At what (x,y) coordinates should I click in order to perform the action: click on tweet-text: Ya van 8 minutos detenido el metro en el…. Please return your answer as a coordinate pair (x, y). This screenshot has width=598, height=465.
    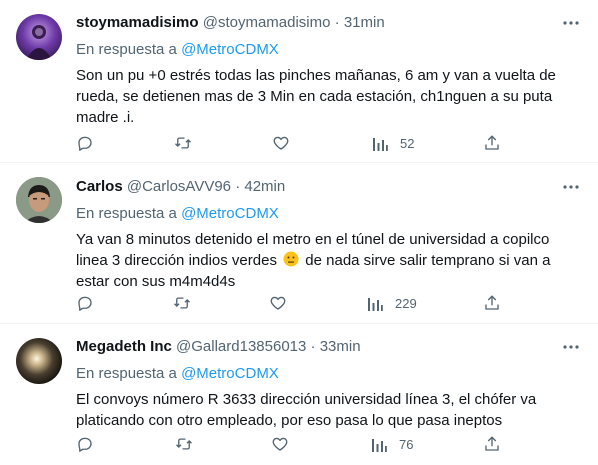
    Looking at the image, I should click on (329, 260).